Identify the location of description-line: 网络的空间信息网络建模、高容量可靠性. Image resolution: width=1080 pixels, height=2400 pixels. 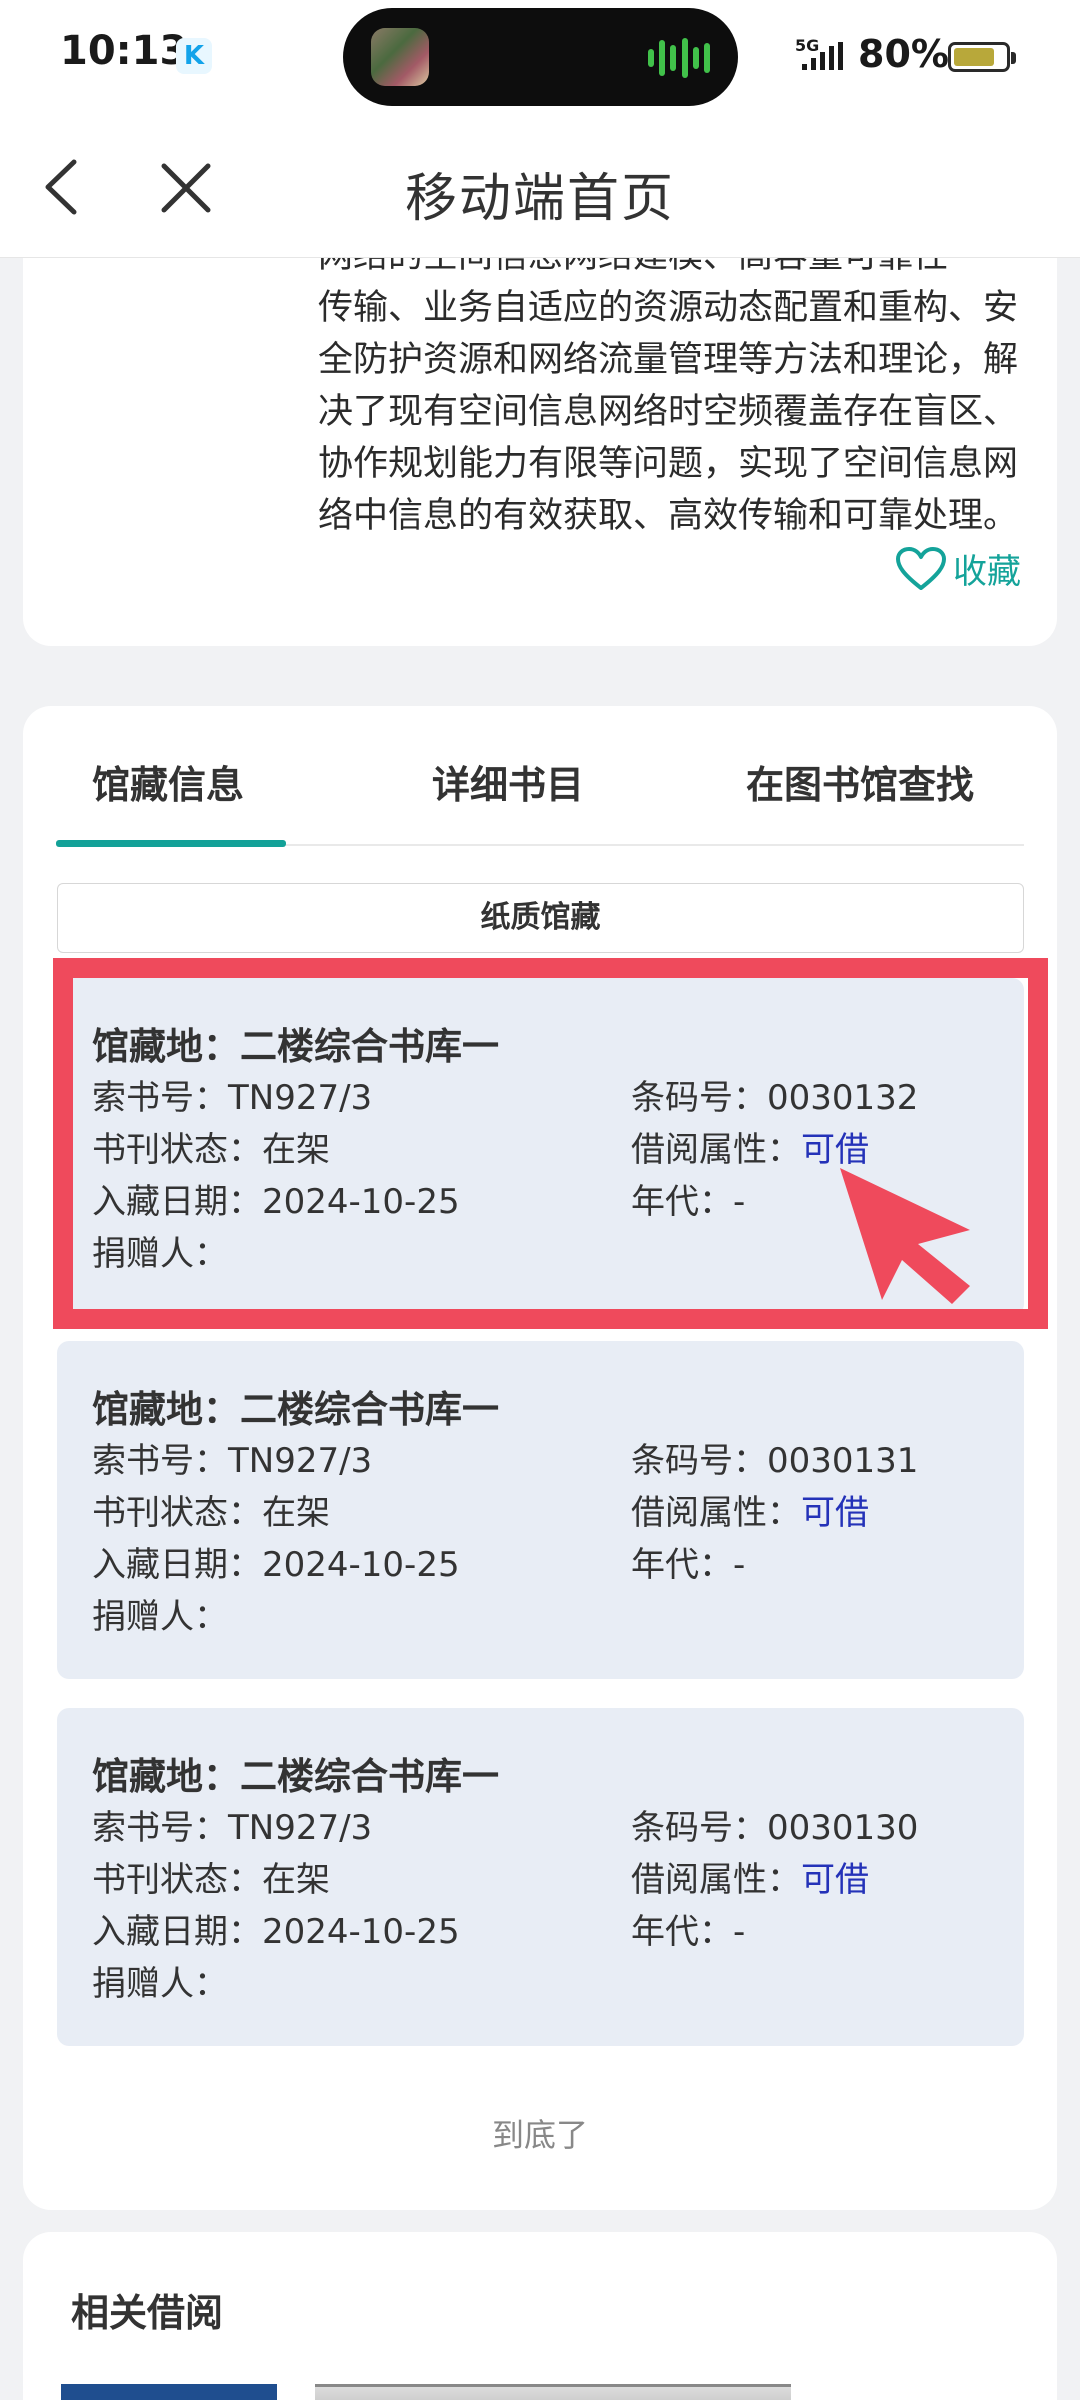
(678, 270).